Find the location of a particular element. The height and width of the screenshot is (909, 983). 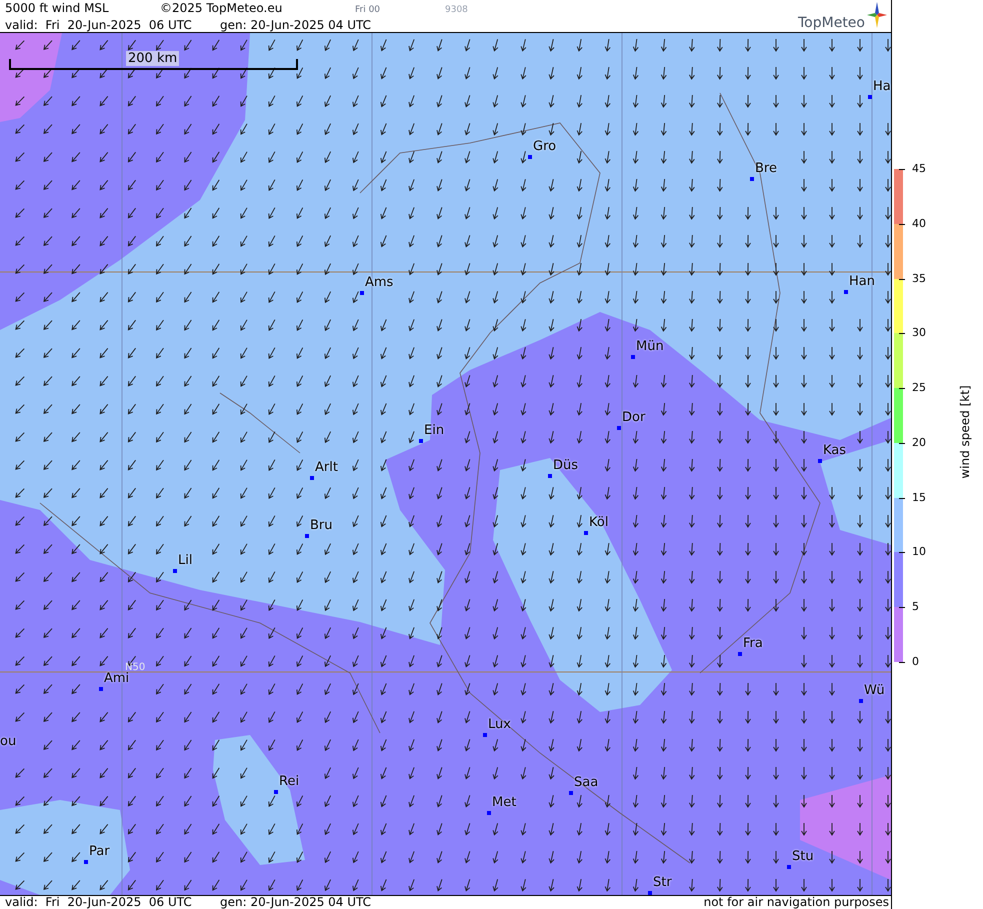

copyright-text: ©2025 TopMeteo.eu is located at coordinates (222, 8).